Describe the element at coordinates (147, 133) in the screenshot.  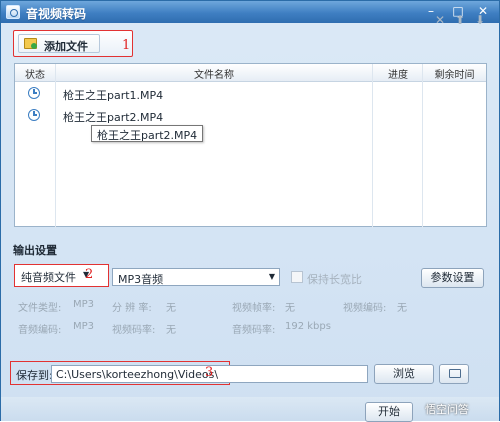
I see `file-name-tooltip: 枪王之王part2.MP4` at that location.